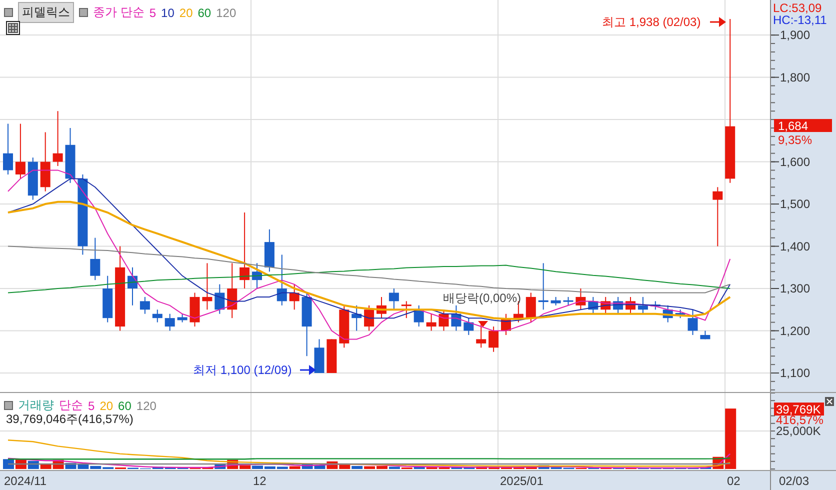  I want to click on price-tick-label: 1,500, so click(795, 204).